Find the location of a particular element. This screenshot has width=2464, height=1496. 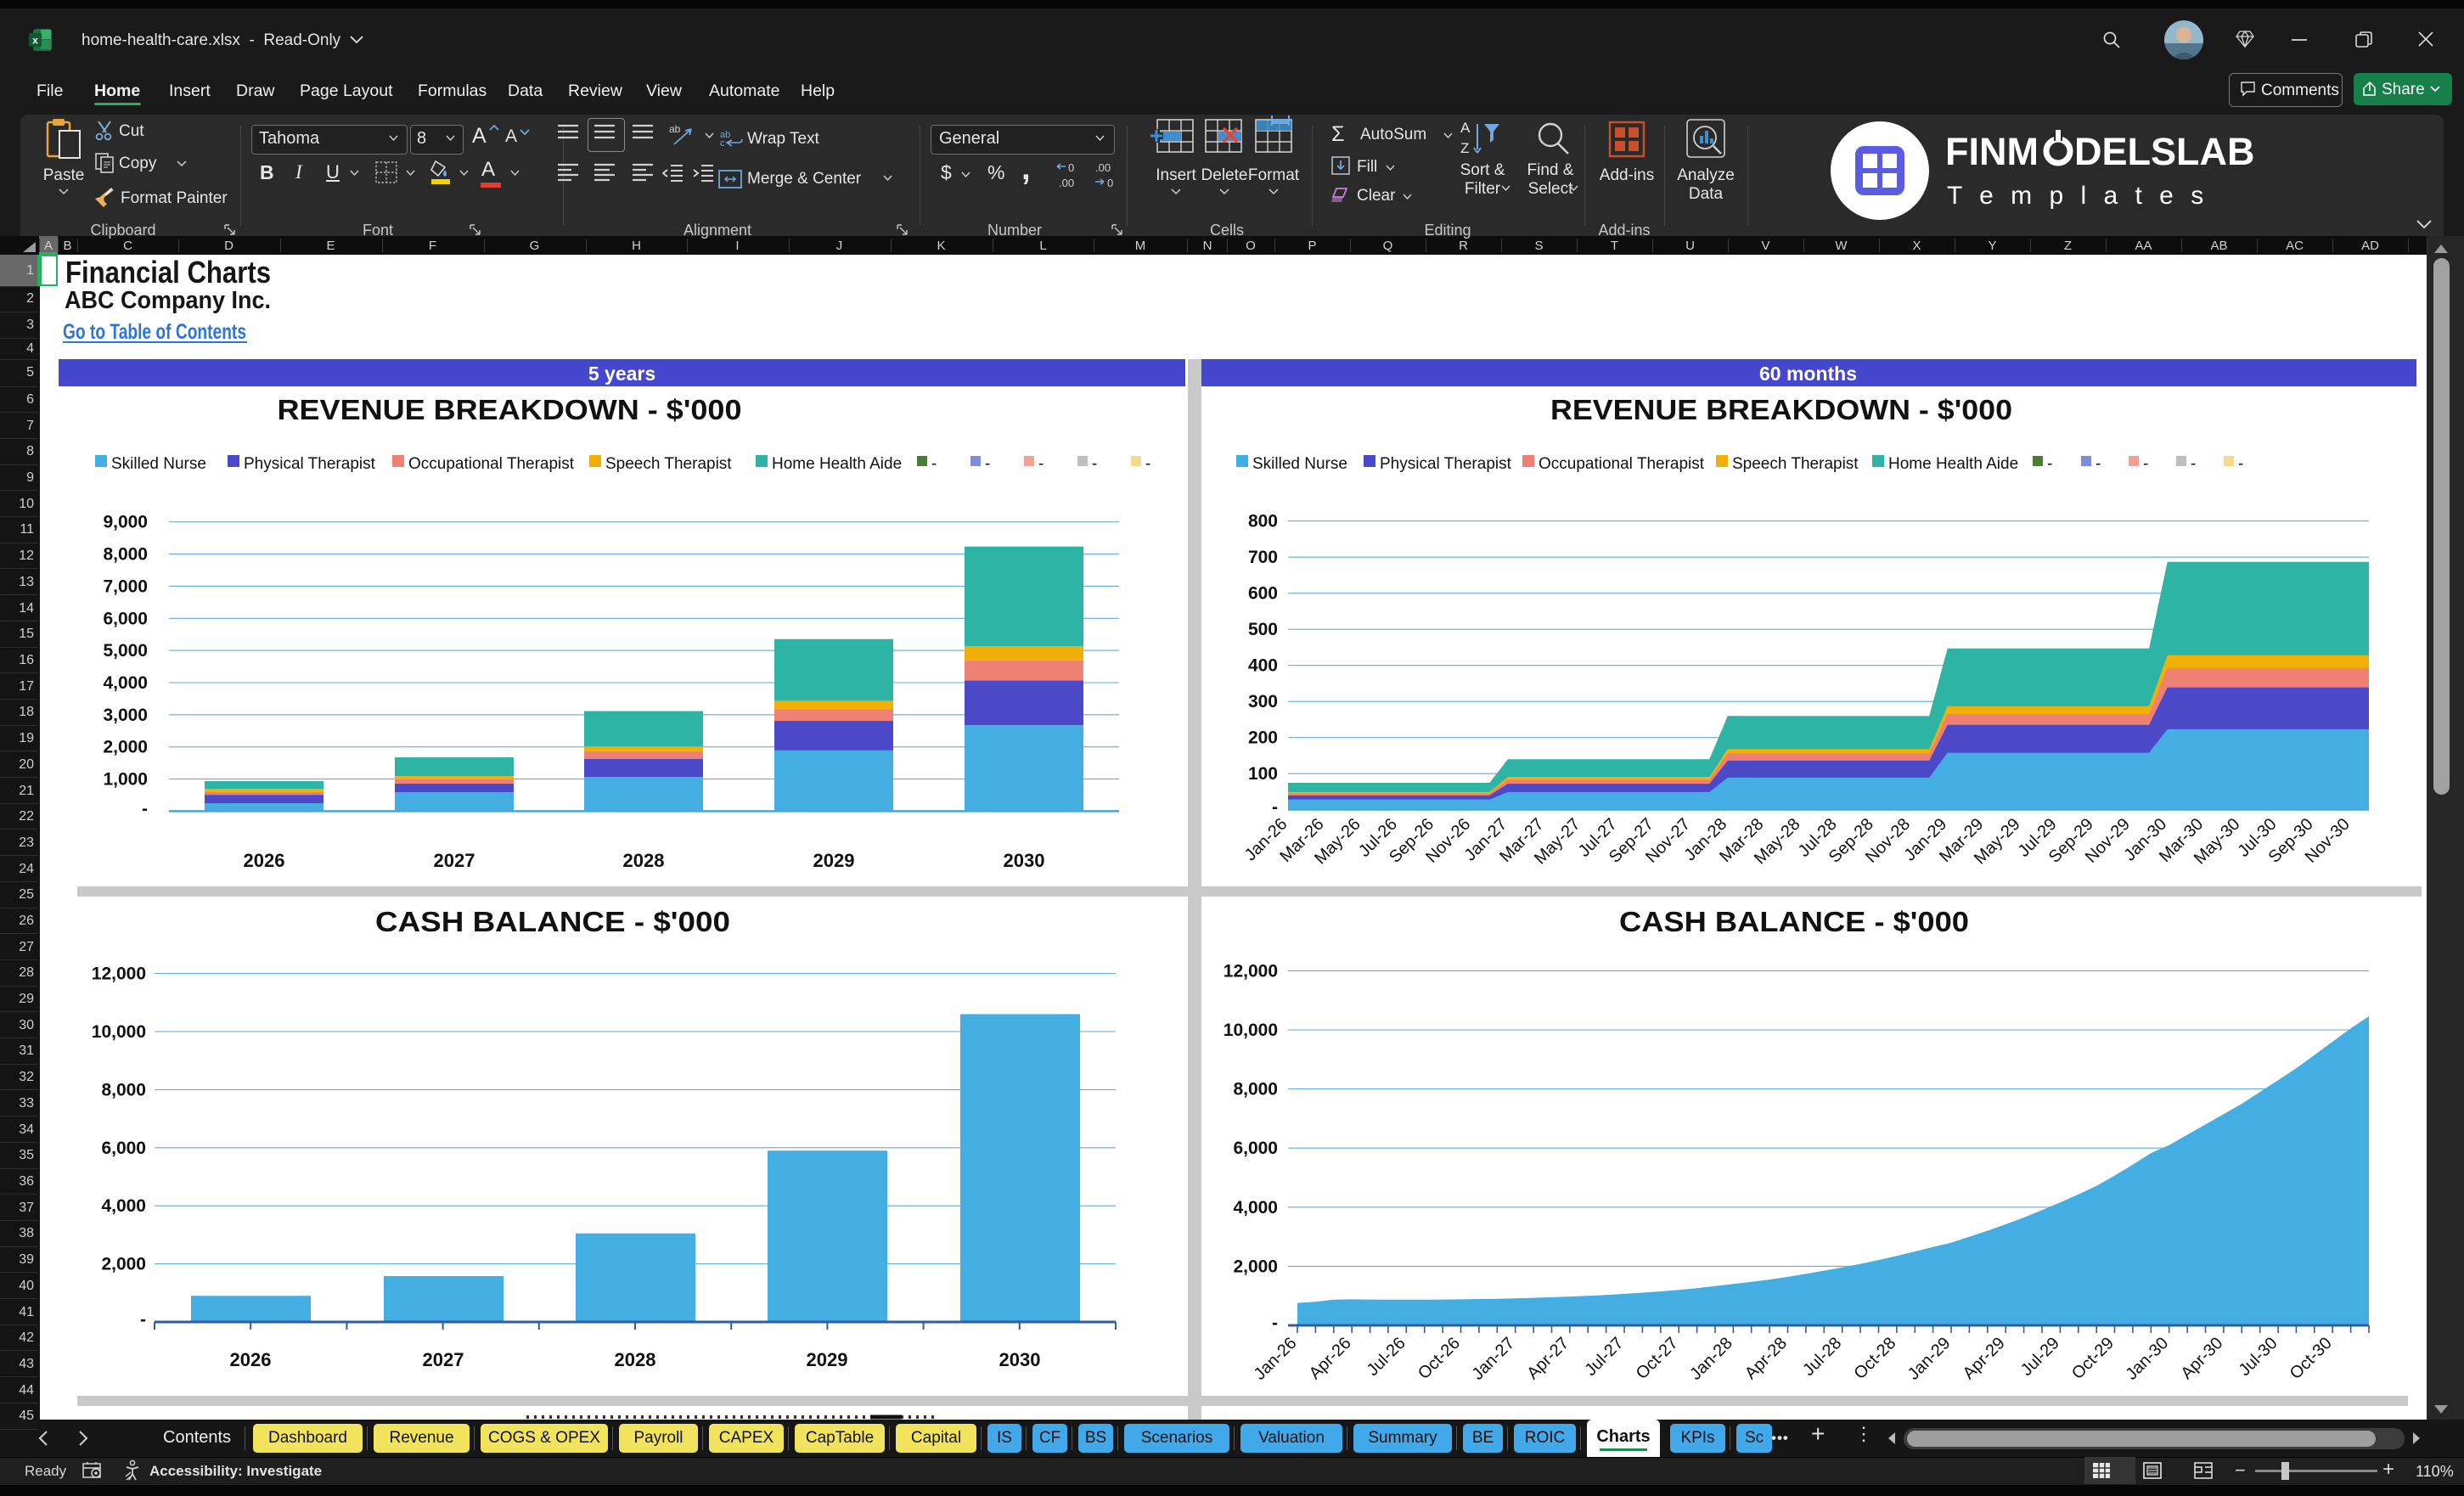

svg-text: 300 is located at coordinates (1263, 701).